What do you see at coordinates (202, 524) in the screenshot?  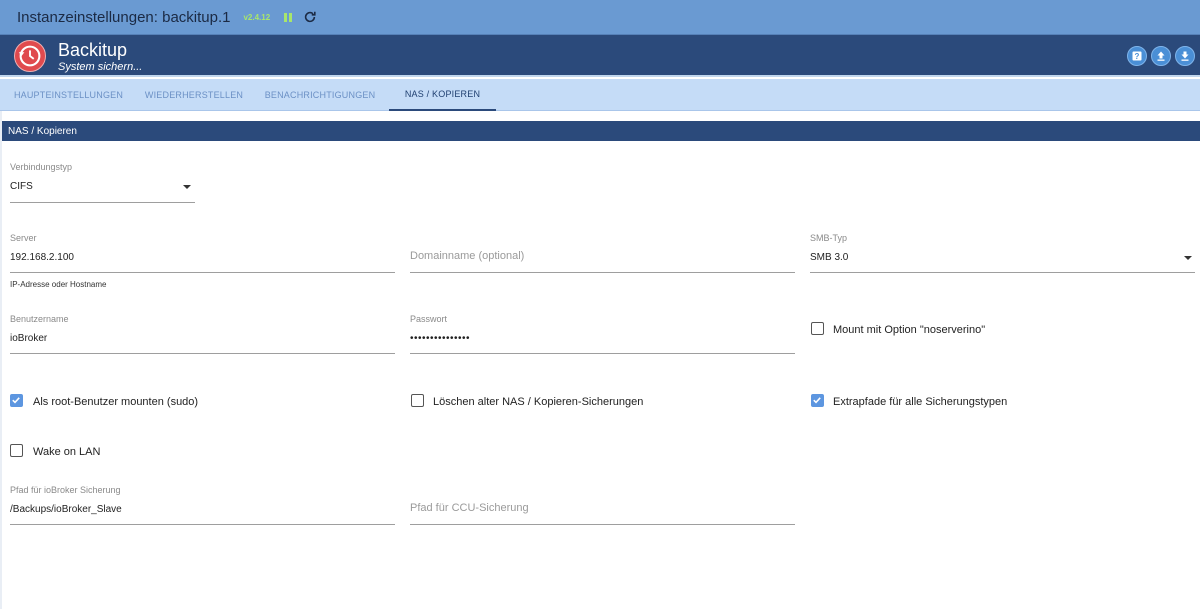 I see `iobroker-path-underline` at bounding box center [202, 524].